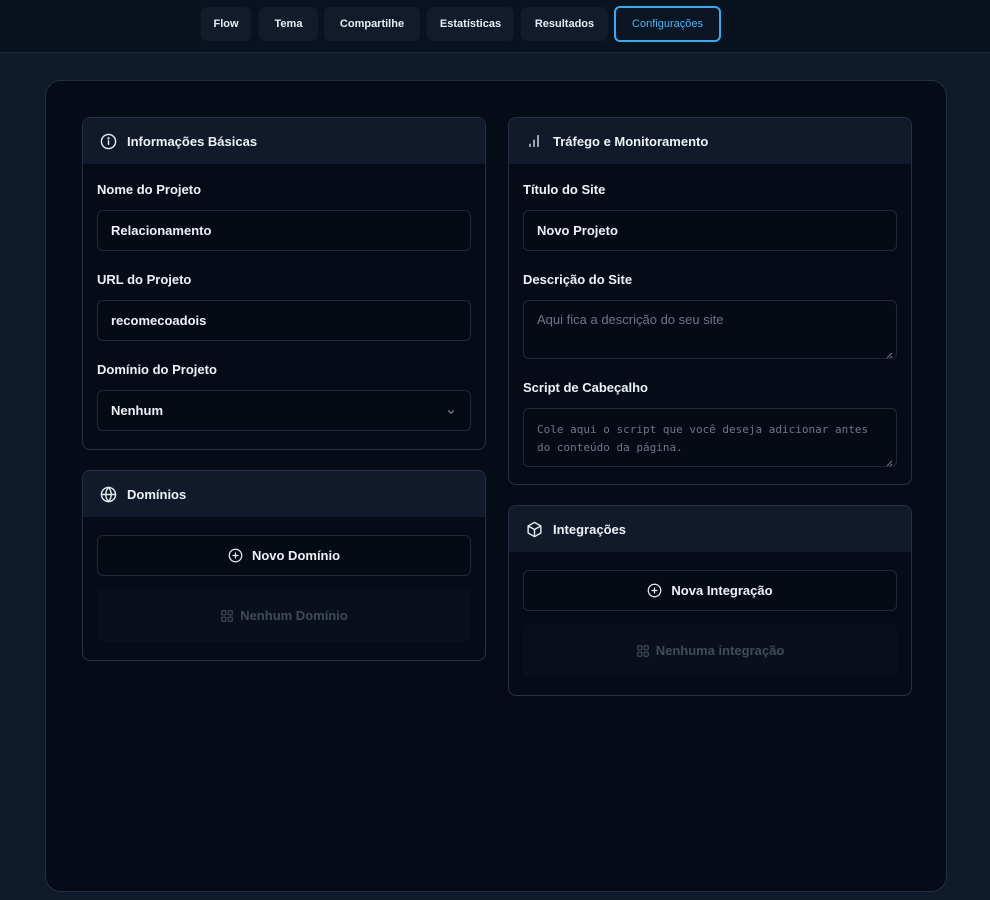  What do you see at coordinates (534, 529) in the screenshot?
I see `box-icon` at bounding box center [534, 529].